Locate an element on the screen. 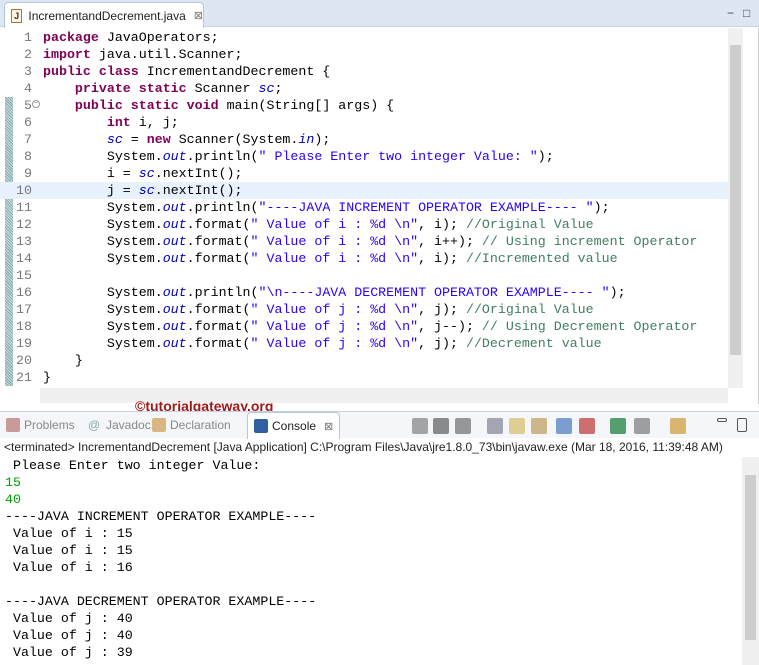 This screenshot has width=759, height=665. code-line: 7 sc = new Scanner(System.in); is located at coordinates (364, 139).